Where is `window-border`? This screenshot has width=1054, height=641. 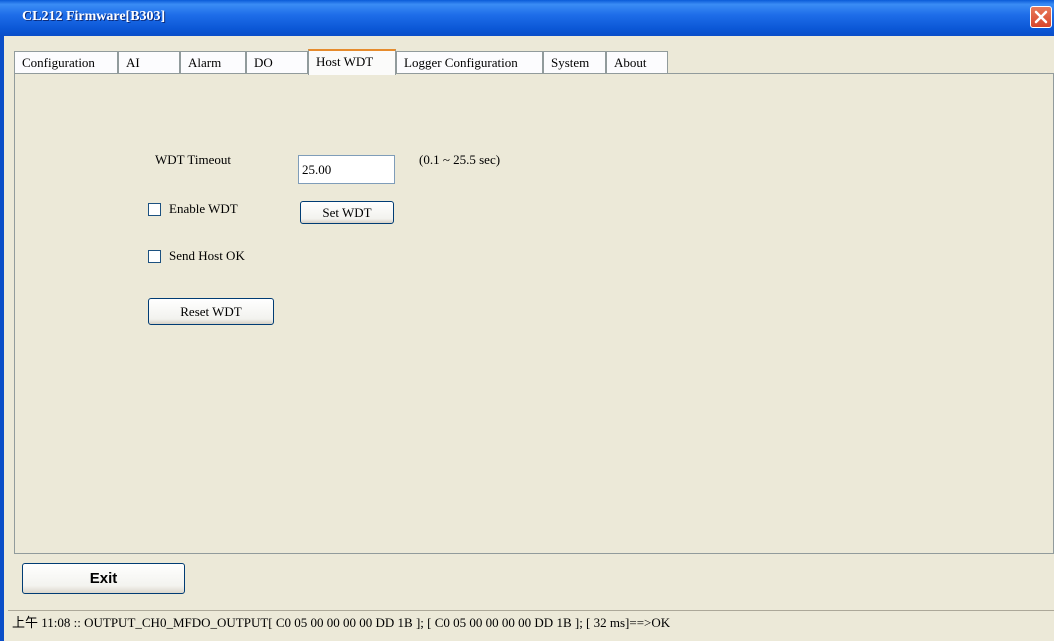 window-border is located at coordinates (2, 338).